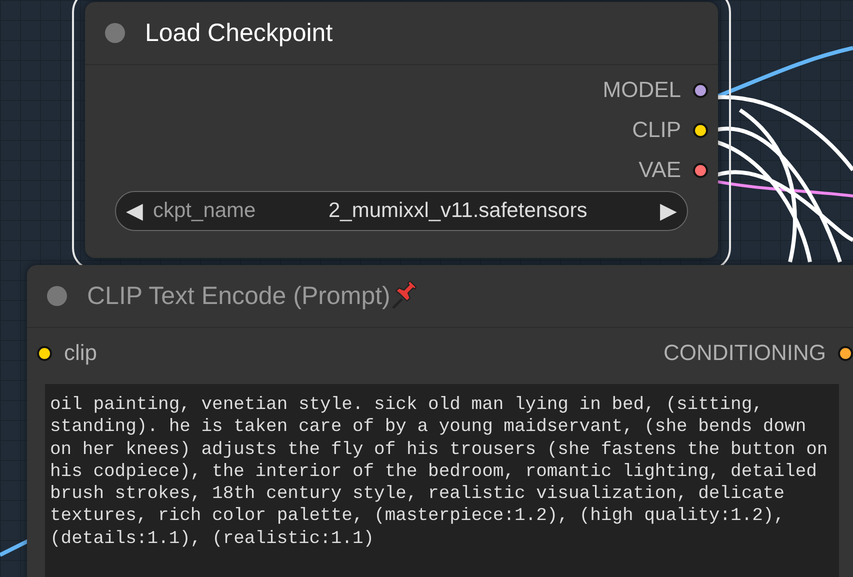 This screenshot has height=577, width=853. What do you see at coordinates (668, 211) in the screenshot?
I see `next-arrow: ▶` at bounding box center [668, 211].